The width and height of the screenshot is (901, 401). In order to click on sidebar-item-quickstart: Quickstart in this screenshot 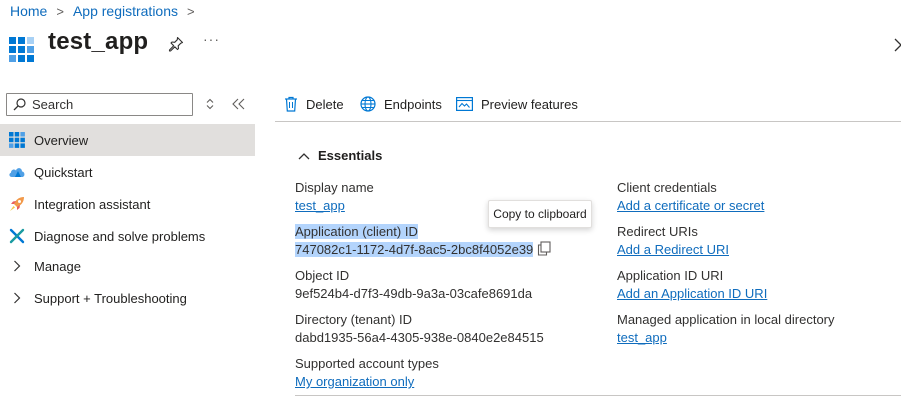, I will do `click(127, 172)`.